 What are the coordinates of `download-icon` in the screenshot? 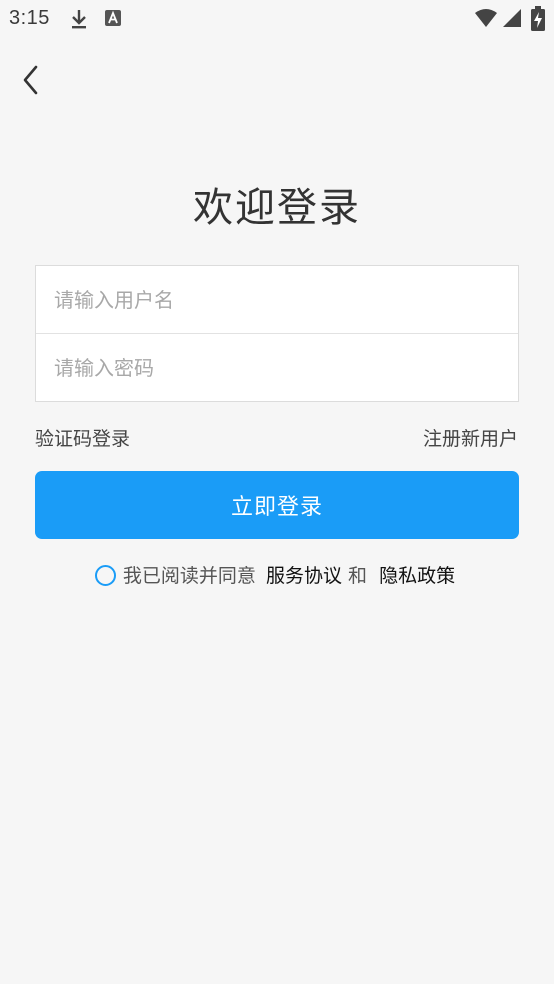 It's located at (79, 21).